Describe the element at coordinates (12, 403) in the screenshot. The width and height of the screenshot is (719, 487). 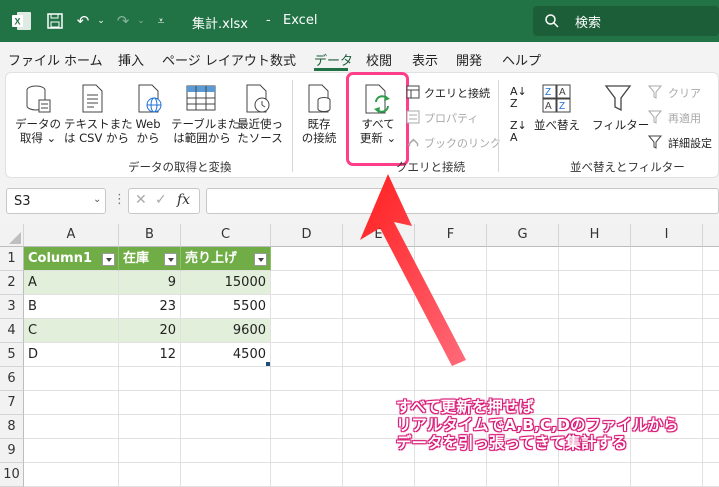
I see `row-header: 7` at that location.